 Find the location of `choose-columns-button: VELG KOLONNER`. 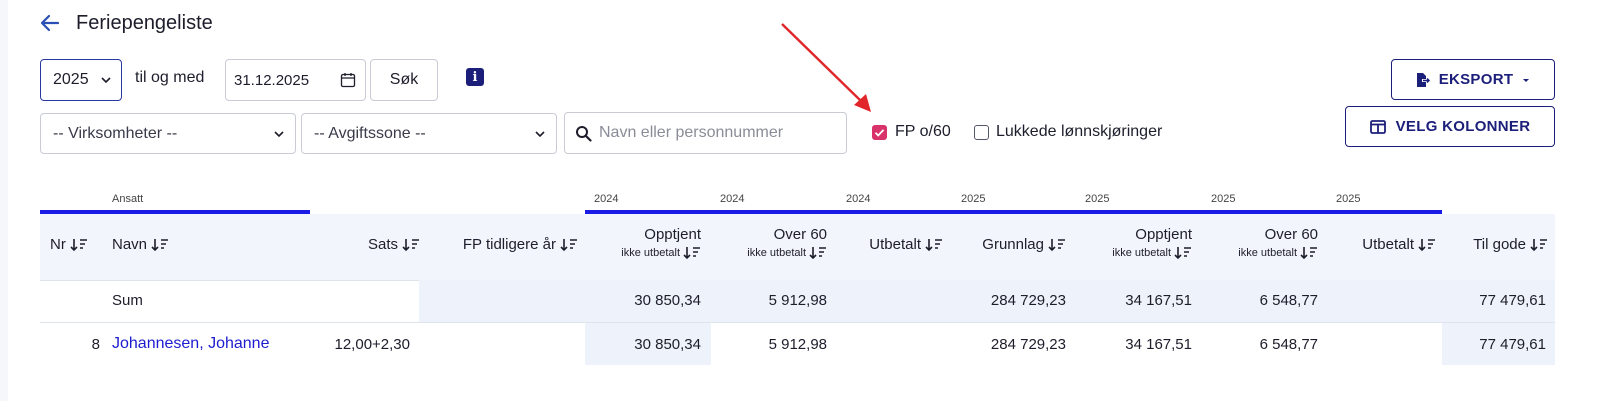

choose-columns-button: VELG KOLONNER is located at coordinates (1450, 126).